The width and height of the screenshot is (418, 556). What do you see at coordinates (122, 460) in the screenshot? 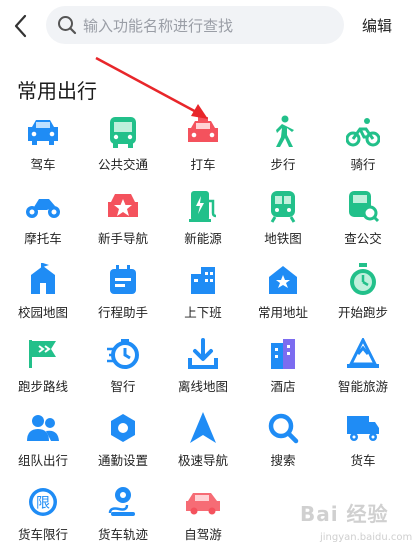
I see `feature-label: 通勤设置` at bounding box center [122, 460].